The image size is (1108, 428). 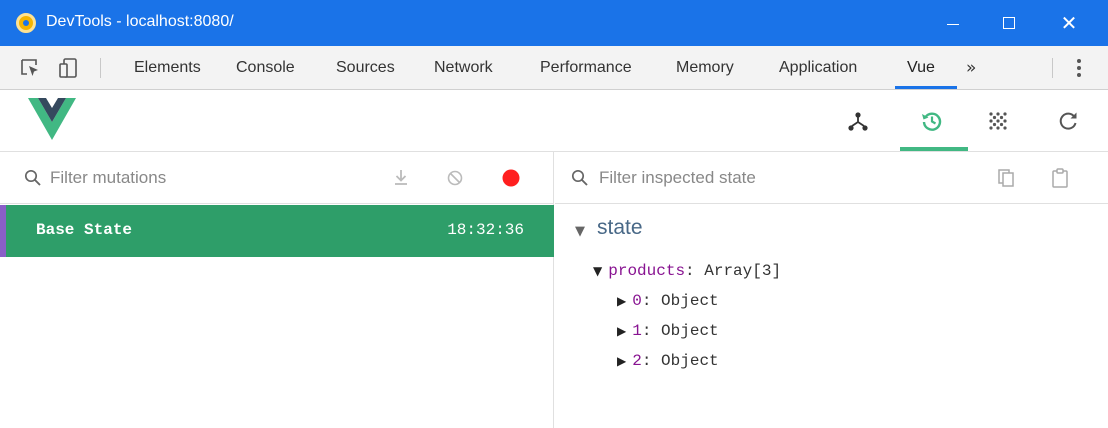 What do you see at coordinates (365, 68) in the screenshot?
I see `tab-sources: Sources` at bounding box center [365, 68].